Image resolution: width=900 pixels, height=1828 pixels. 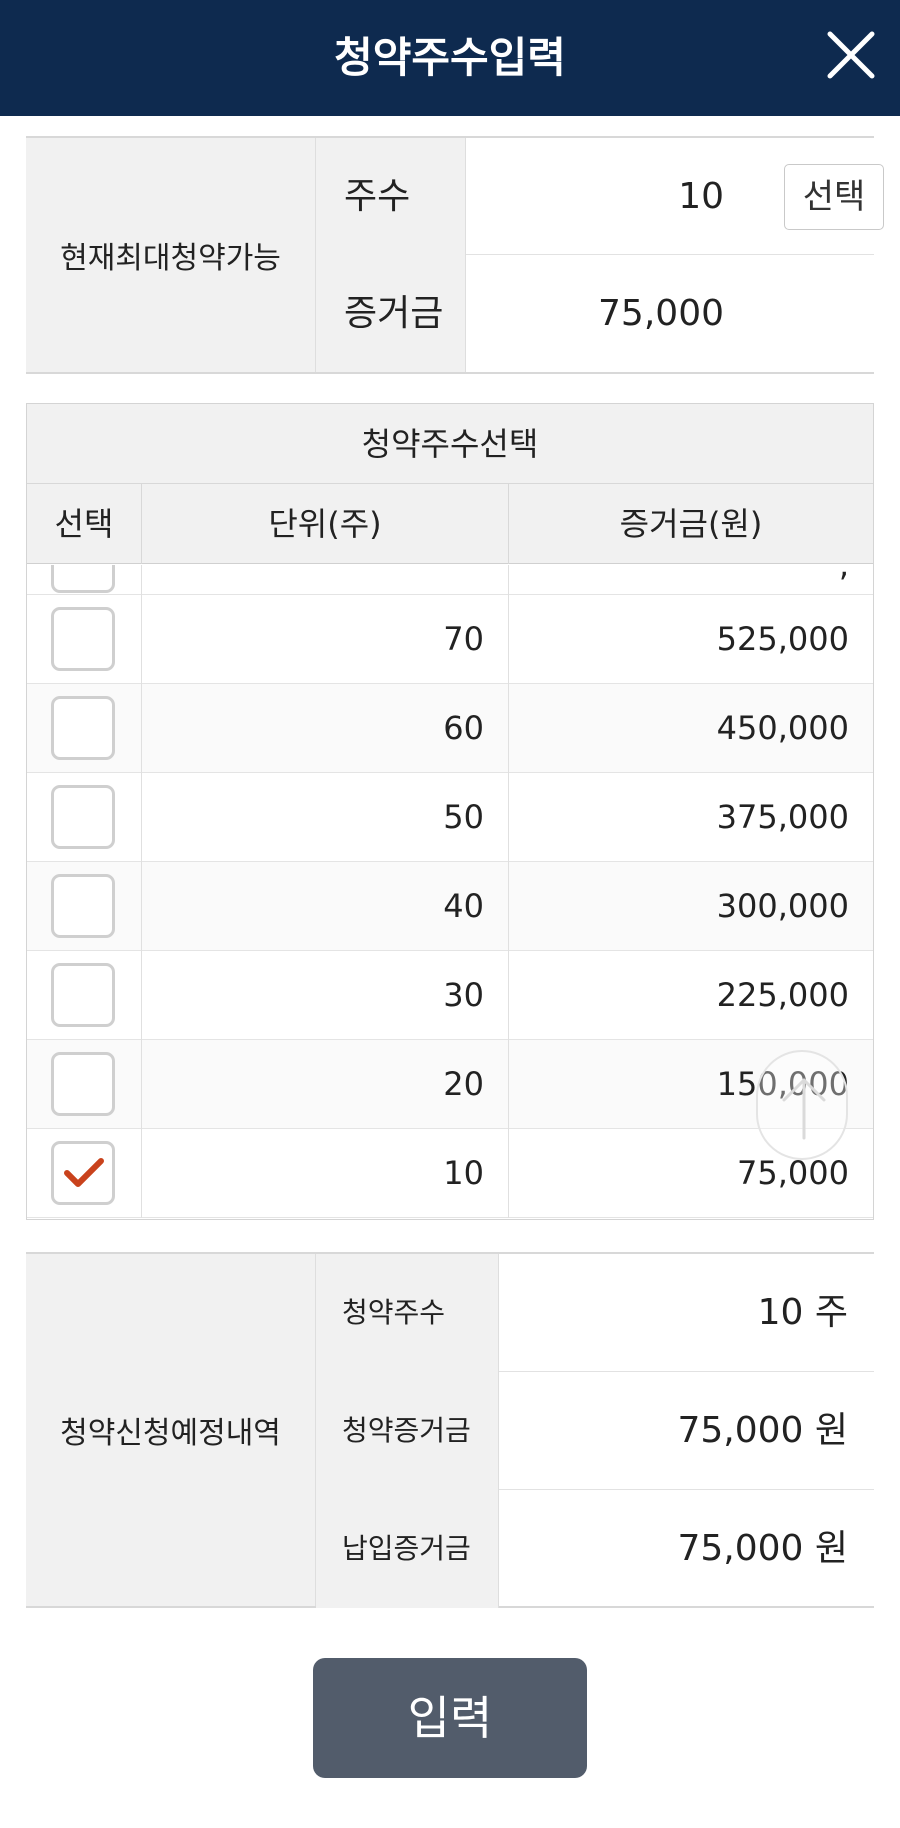 What do you see at coordinates (171, 255) in the screenshot?
I see `max-available-label: 현재최대청약가능` at bounding box center [171, 255].